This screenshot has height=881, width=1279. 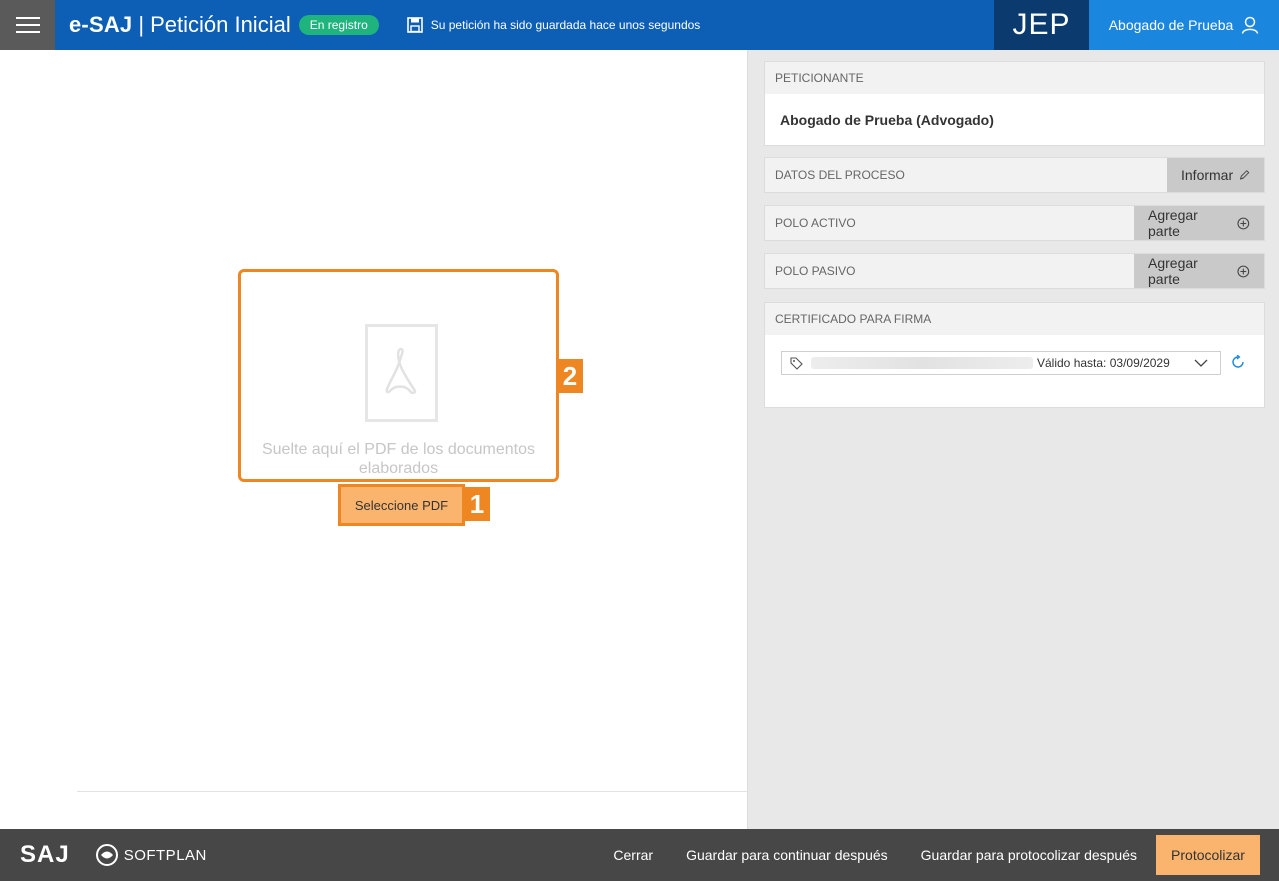 I want to click on saj-logo: SAJ, so click(x=45, y=854).